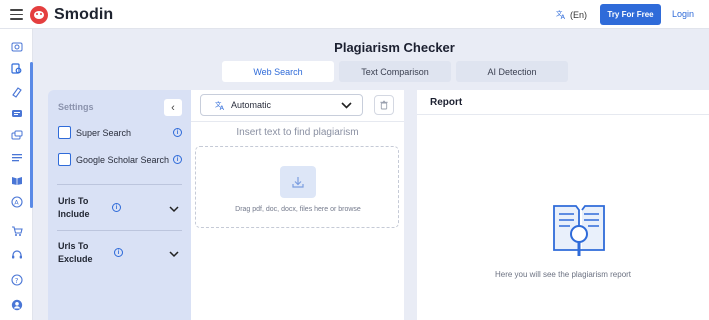 This screenshot has height=320, width=709. What do you see at coordinates (278, 71) in the screenshot?
I see `tab-web-search: Web Search` at bounding box center [278, 71].